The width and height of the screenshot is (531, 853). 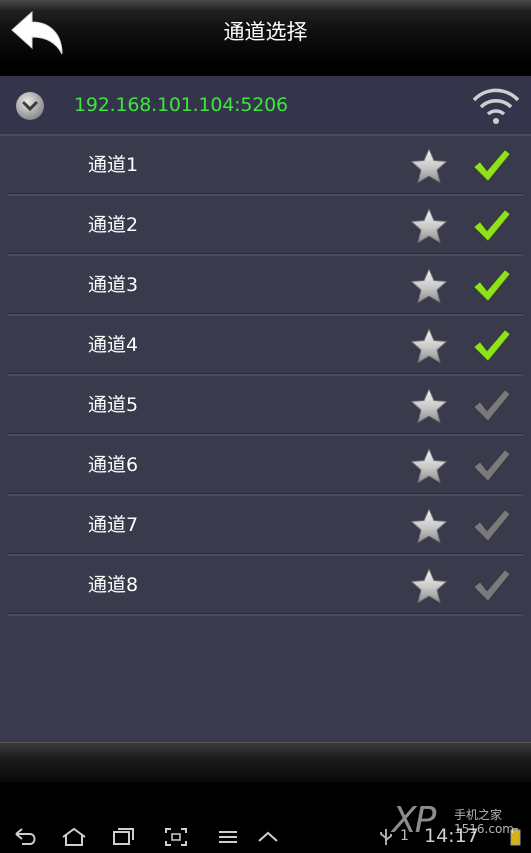 What do you see at coordinates (113, 165) in the screenshot?
I see `channel-label: 通道1` at bounding box center [113, 165].